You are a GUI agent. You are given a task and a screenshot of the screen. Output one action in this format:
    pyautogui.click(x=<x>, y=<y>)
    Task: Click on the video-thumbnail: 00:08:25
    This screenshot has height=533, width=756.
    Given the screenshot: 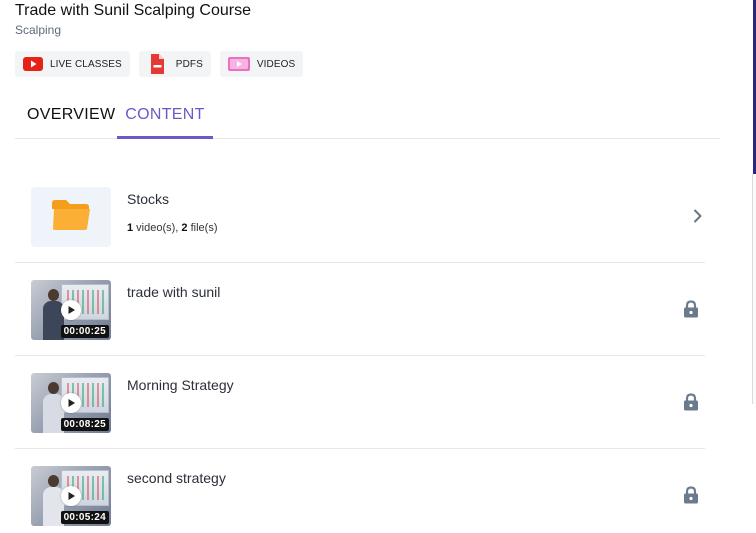 What is the action you would take?
    pyautogui.click(x=71, y=403)
    